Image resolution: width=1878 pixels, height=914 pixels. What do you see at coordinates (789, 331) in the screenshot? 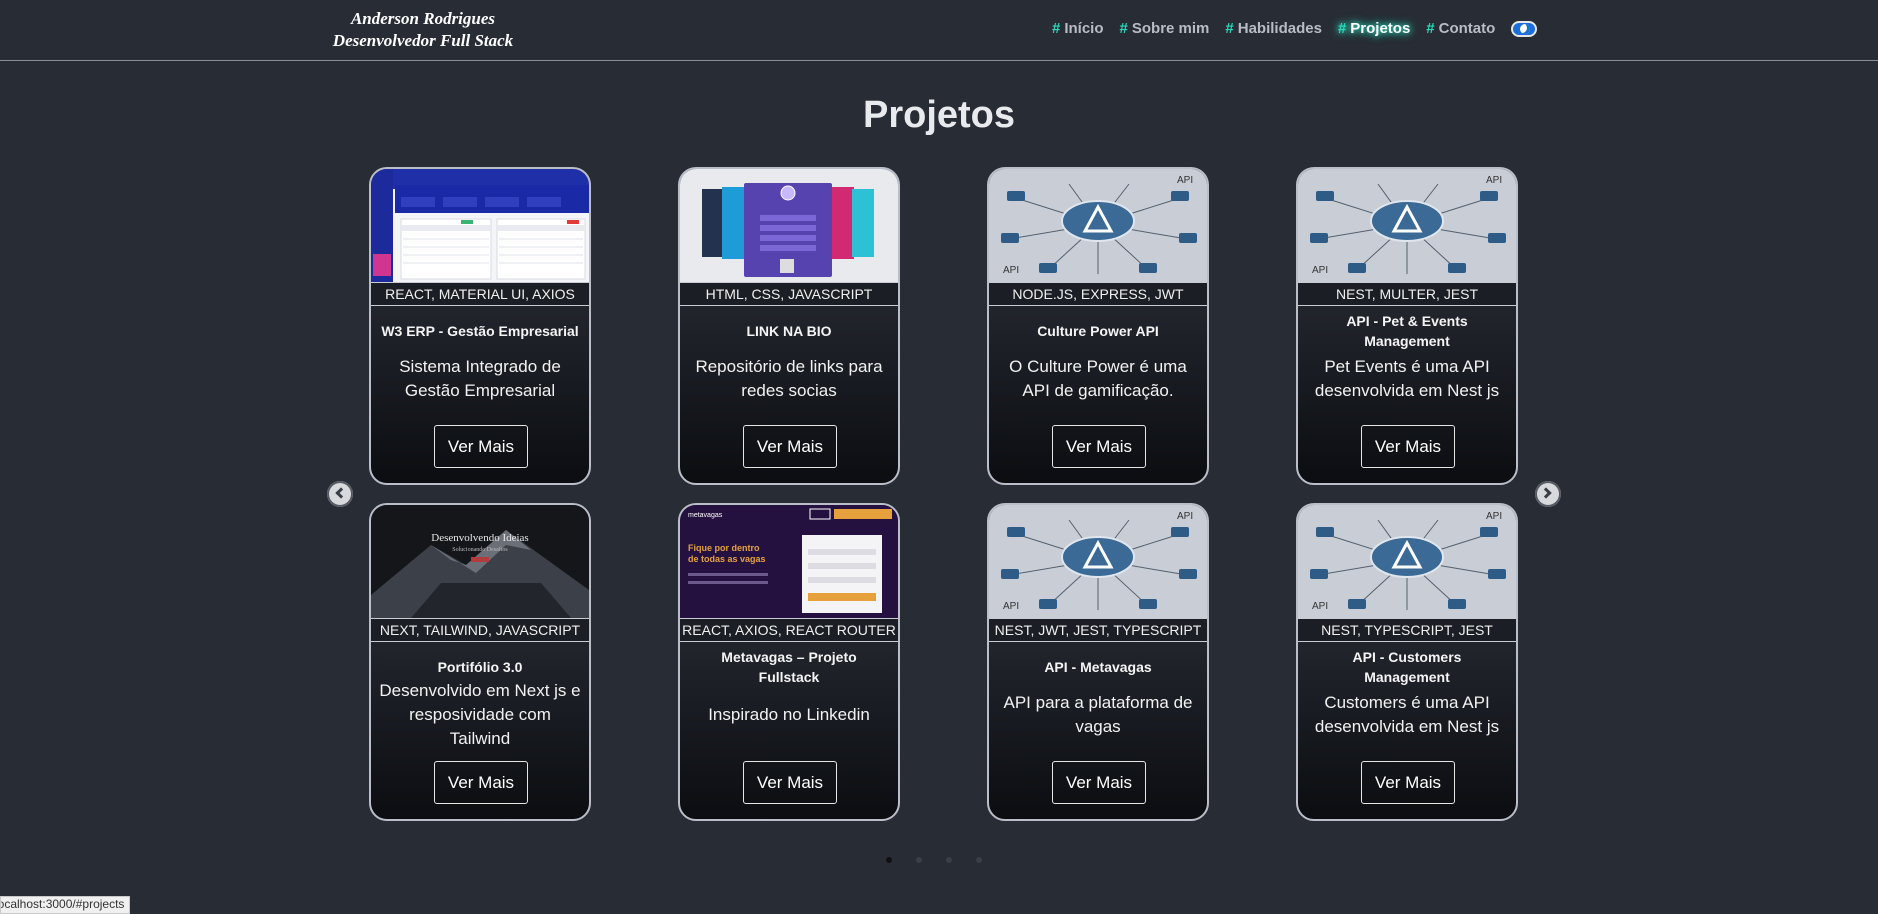
I see `project-title: LINK NA BIO` at bounding box center [789, 331].